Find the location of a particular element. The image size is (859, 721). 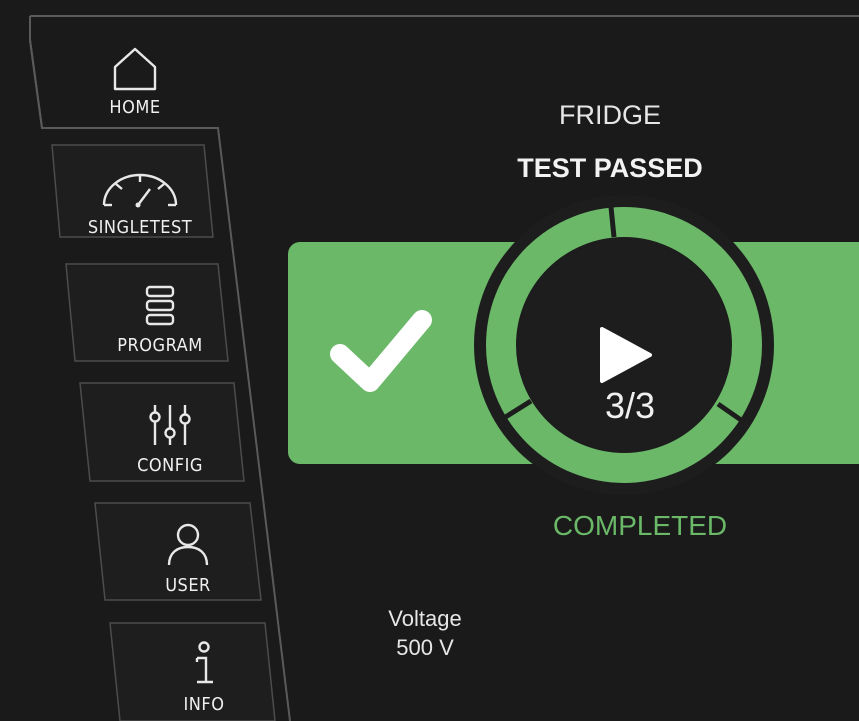

voltage-value: 500 V is located at coordinates (425, 647).